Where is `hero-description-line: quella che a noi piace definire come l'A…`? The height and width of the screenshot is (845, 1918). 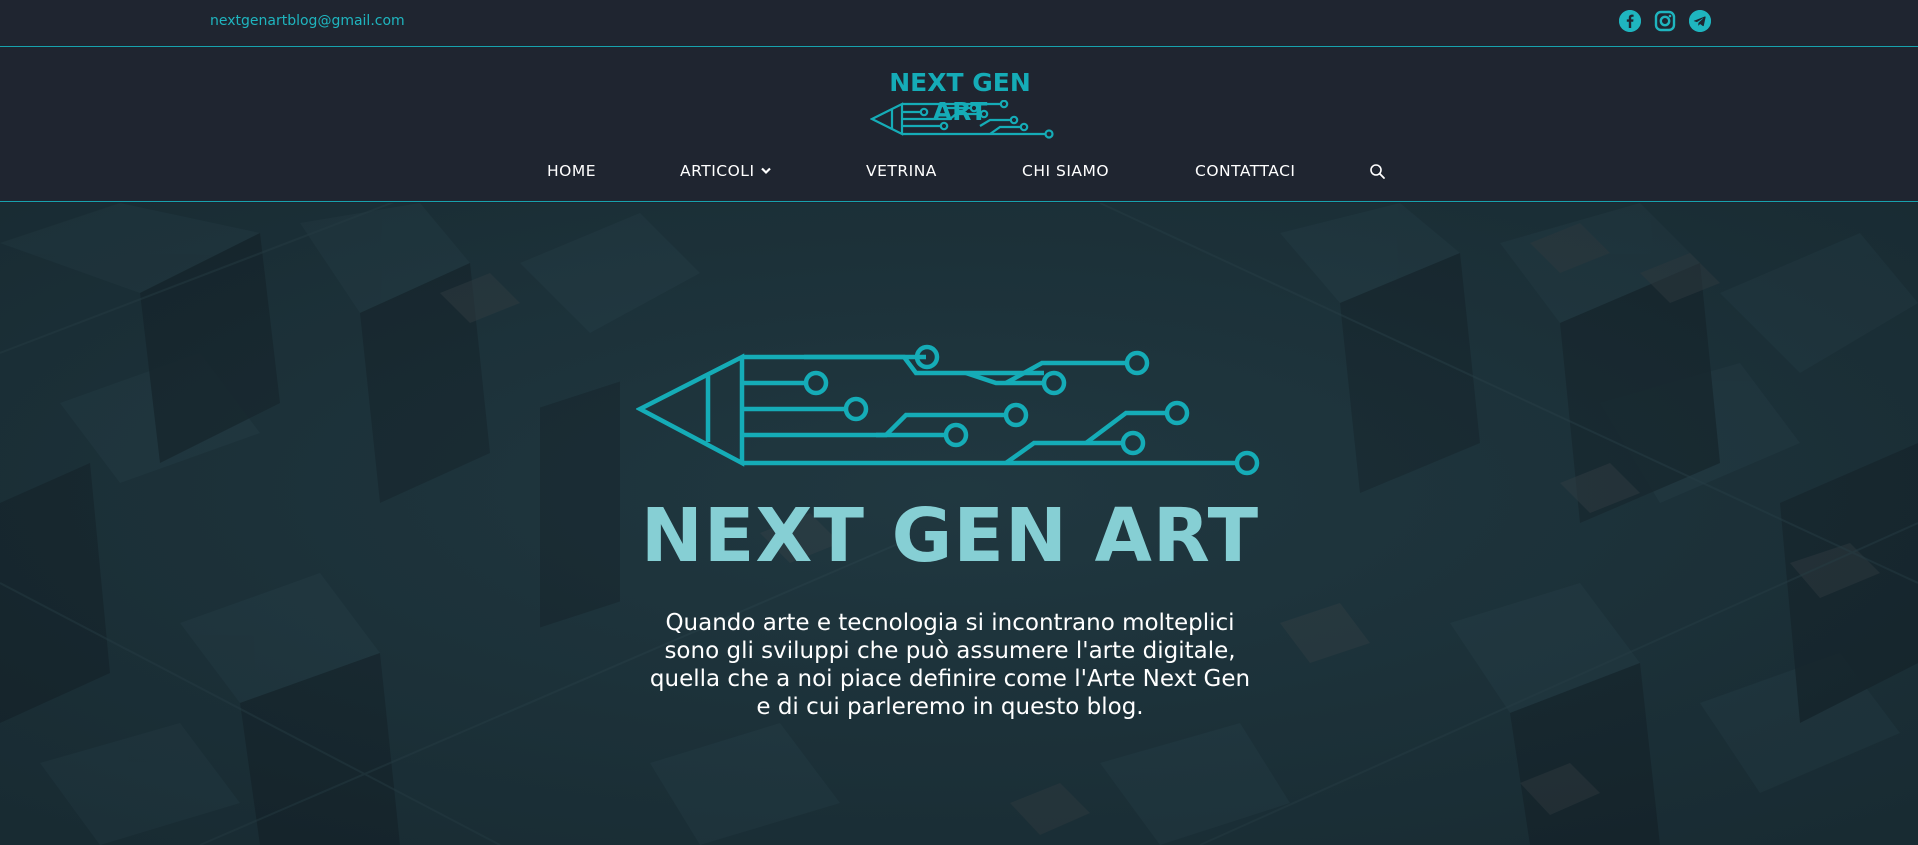 hero-description-line: quella che a noi piace definire come l'A… is located at coordinates (950, 679).